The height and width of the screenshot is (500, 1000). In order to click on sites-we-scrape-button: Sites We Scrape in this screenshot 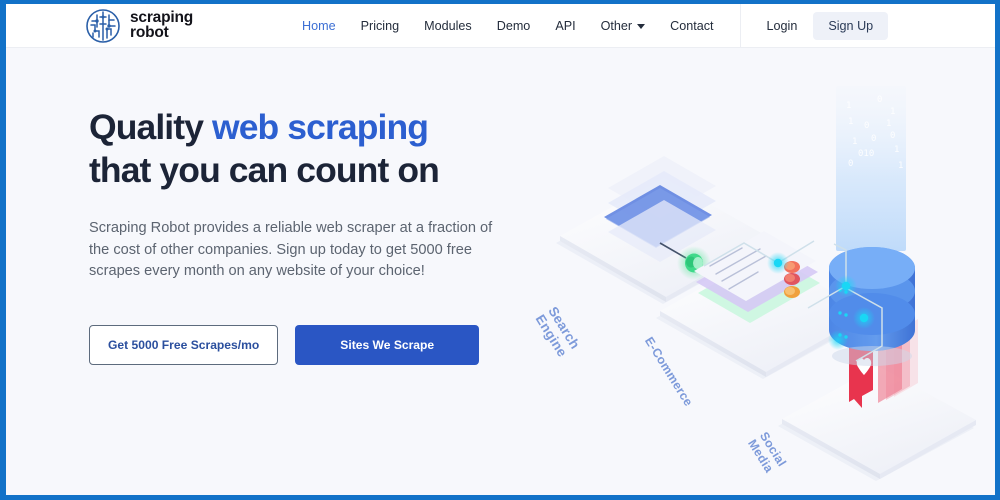, I will do `click(387, 344)`.